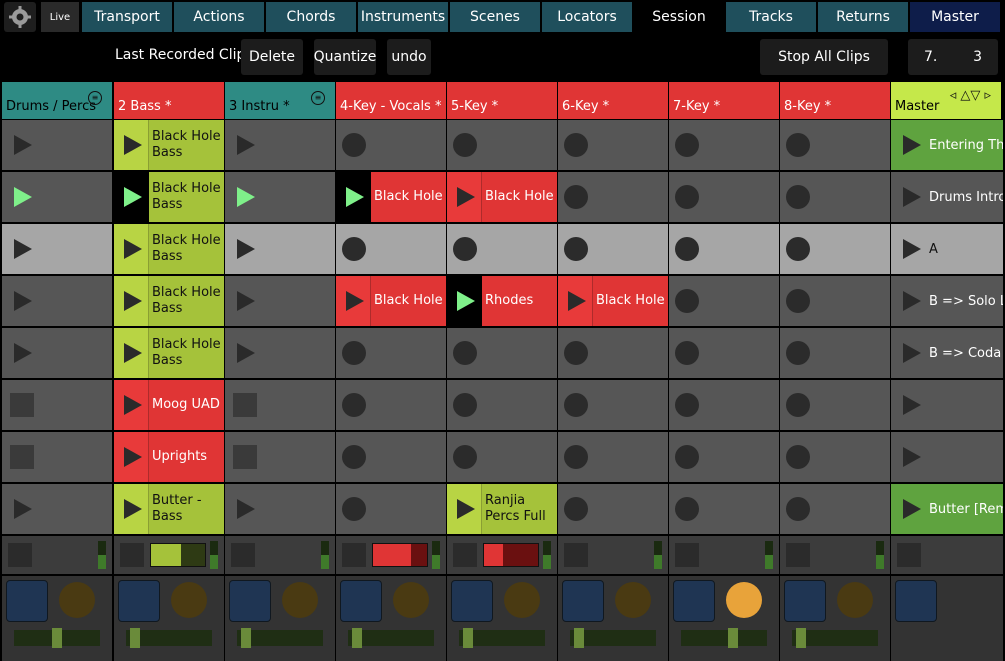 This screenshot has height=661, width=1005. I want to click on tab-actions: Actions, so click(219, 17).